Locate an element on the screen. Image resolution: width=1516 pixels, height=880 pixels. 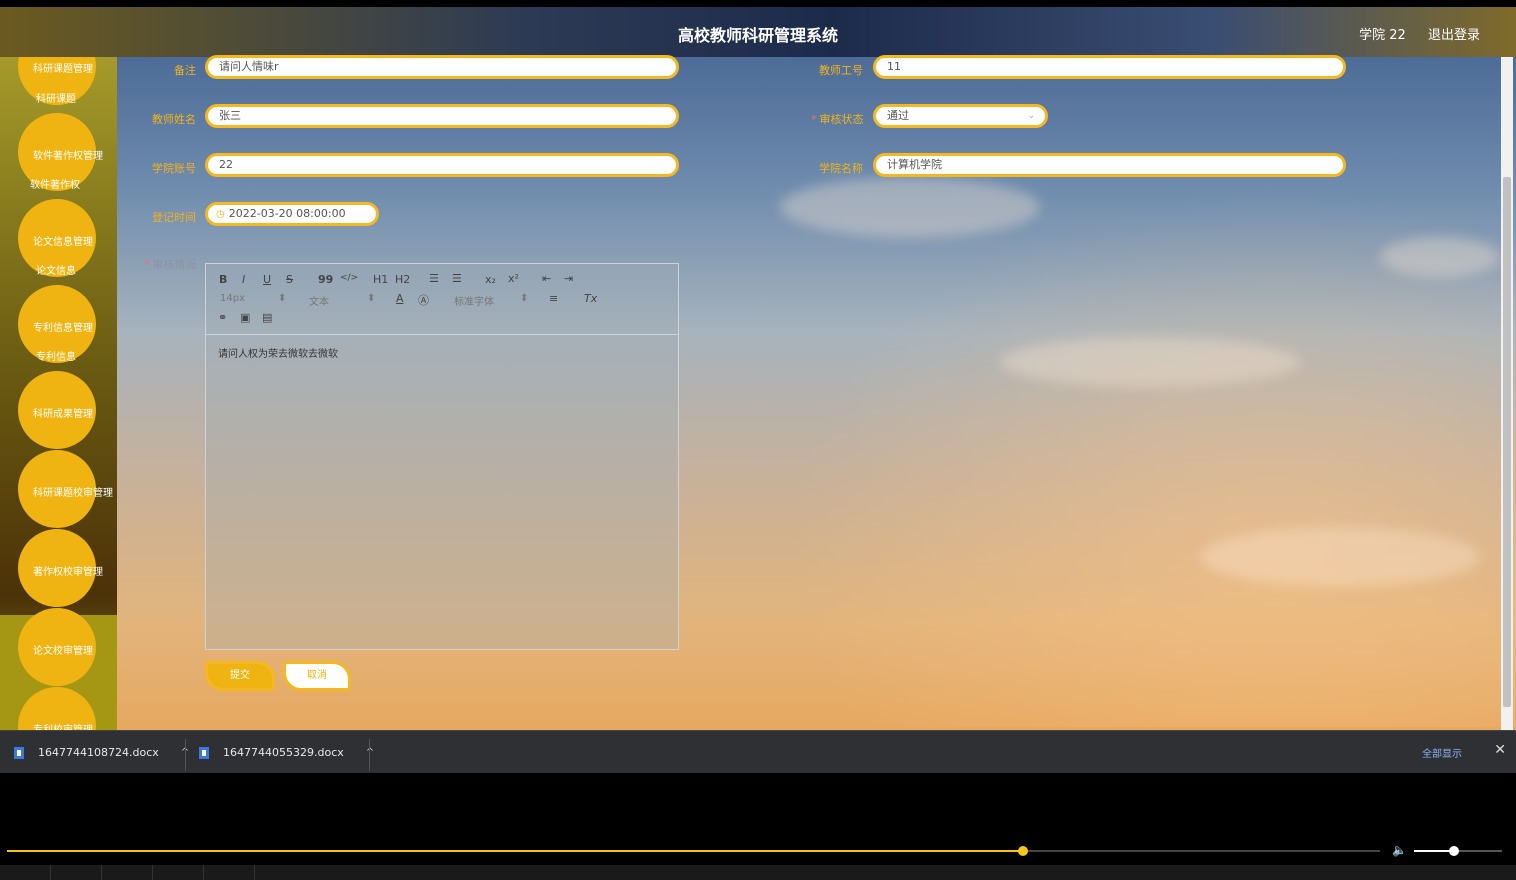
video-player-controls: 🔈 is located at coordinates (758, 826).